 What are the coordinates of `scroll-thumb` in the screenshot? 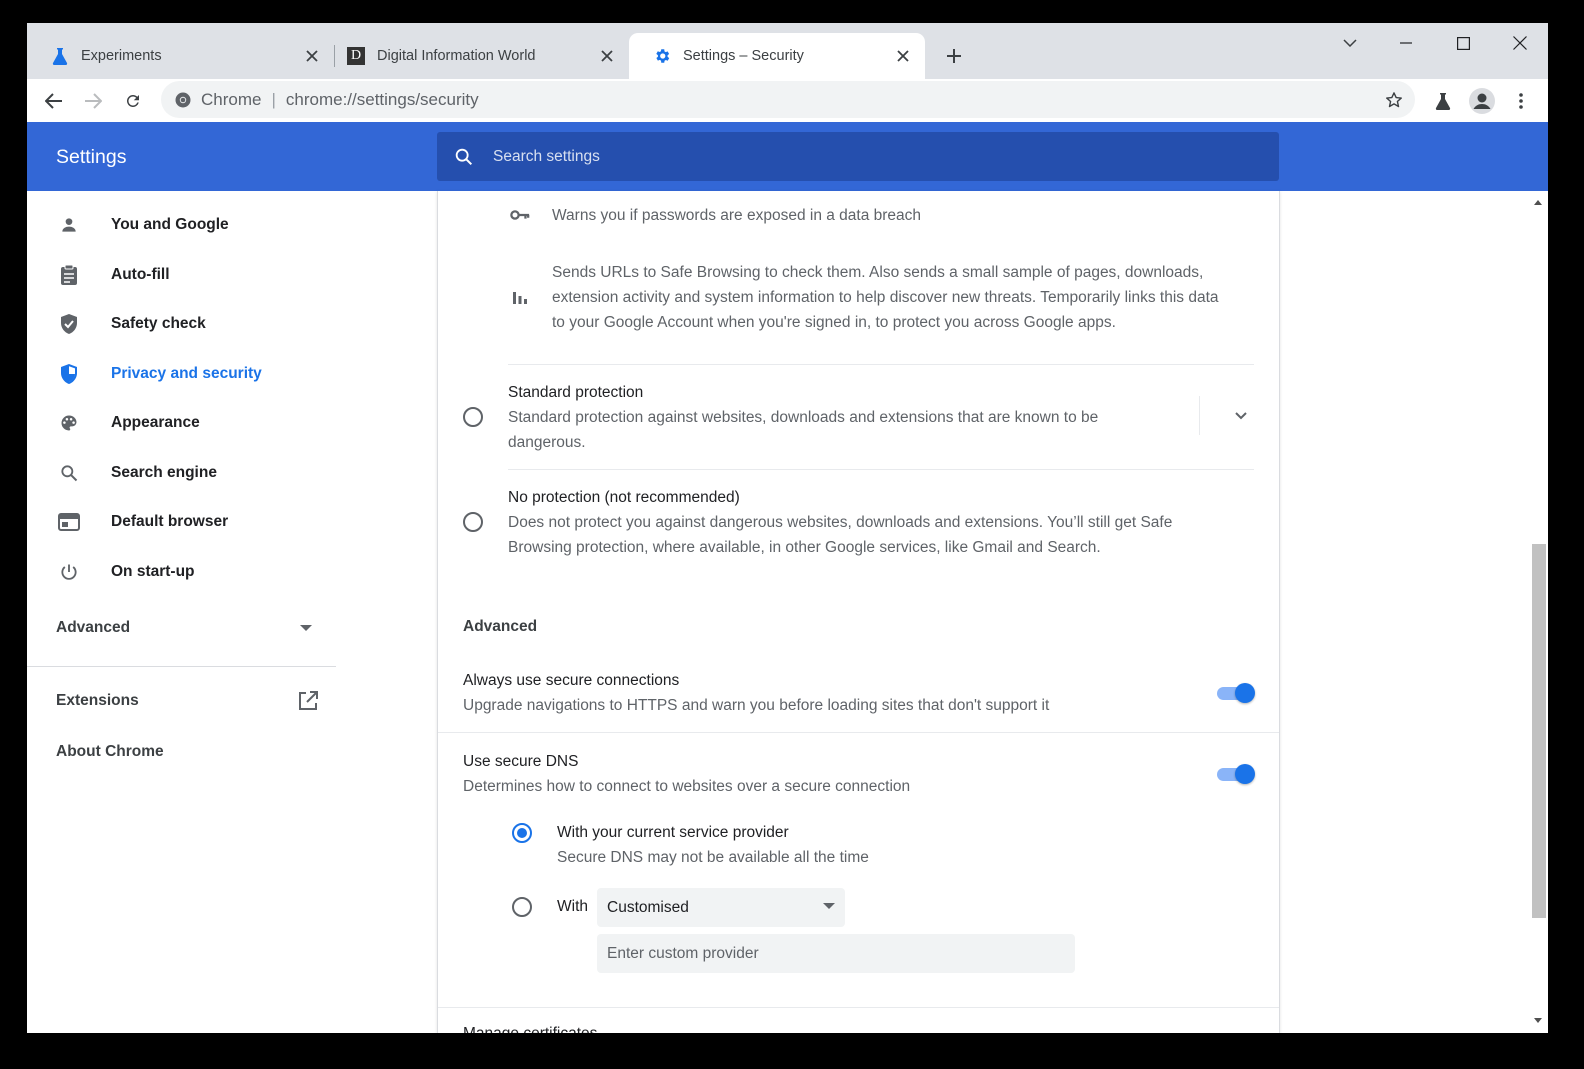 It's located at (1539, 731).